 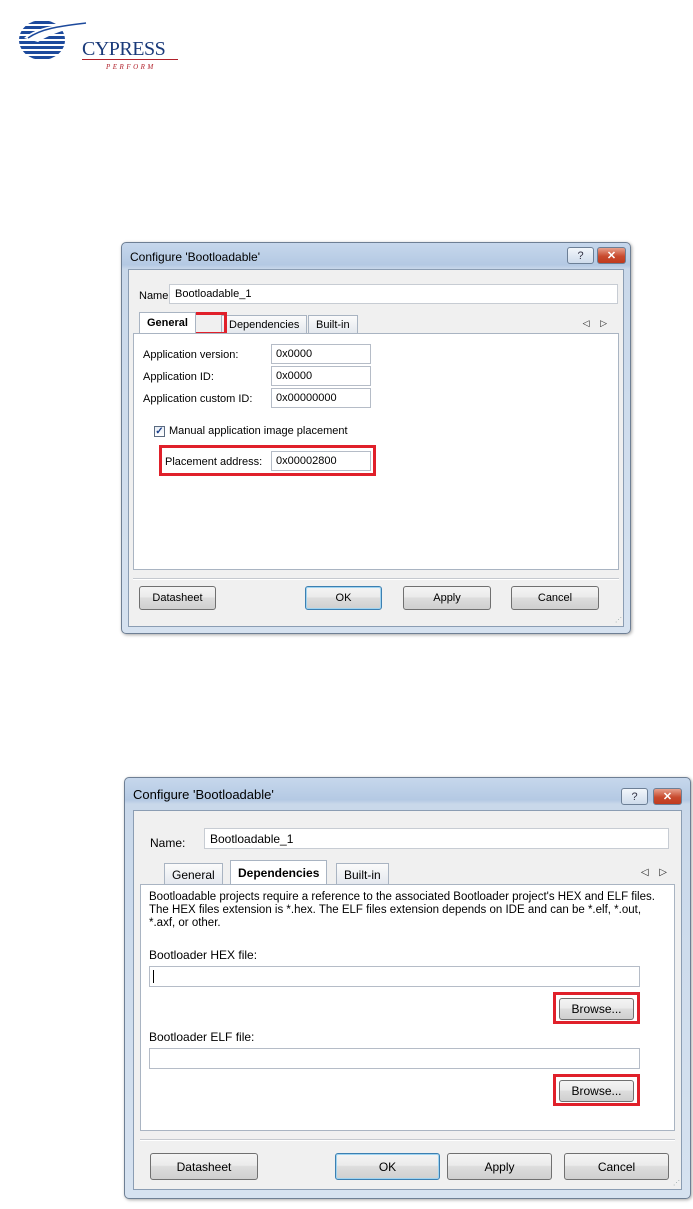 What do you see at coordinates (131, 67) in the screenshot?
I see `brand-tagline: PERFORM` at bounding box center [131, 67].